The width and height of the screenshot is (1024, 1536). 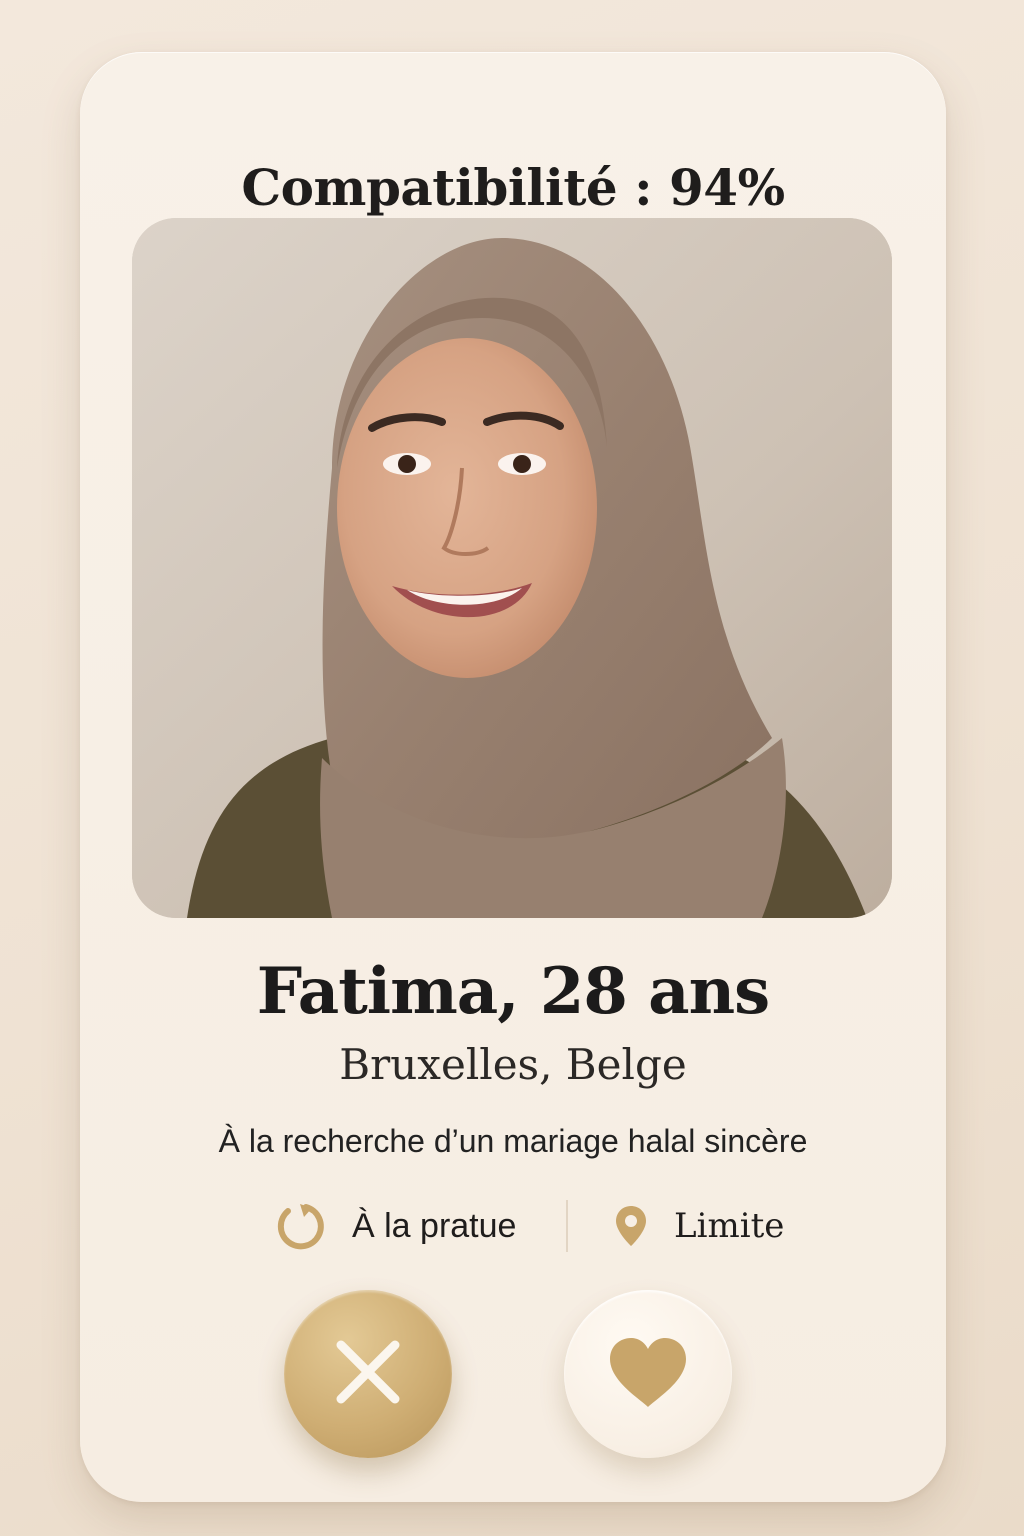 I want to click on profile-meta-row: À la pratue Limite, so click(x=513, y=1226).